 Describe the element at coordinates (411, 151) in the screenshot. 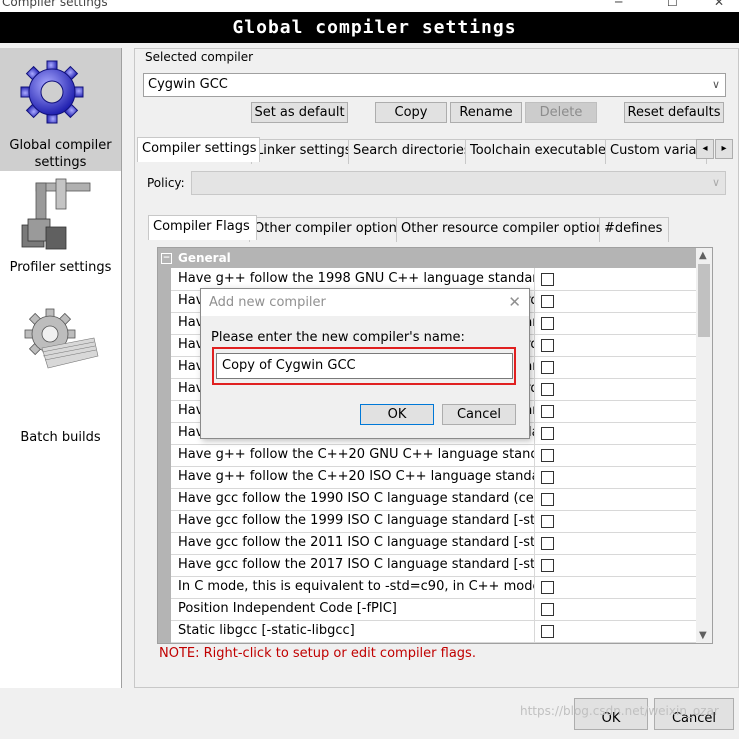

I see `tab-search-directories: Search directories` at that location.